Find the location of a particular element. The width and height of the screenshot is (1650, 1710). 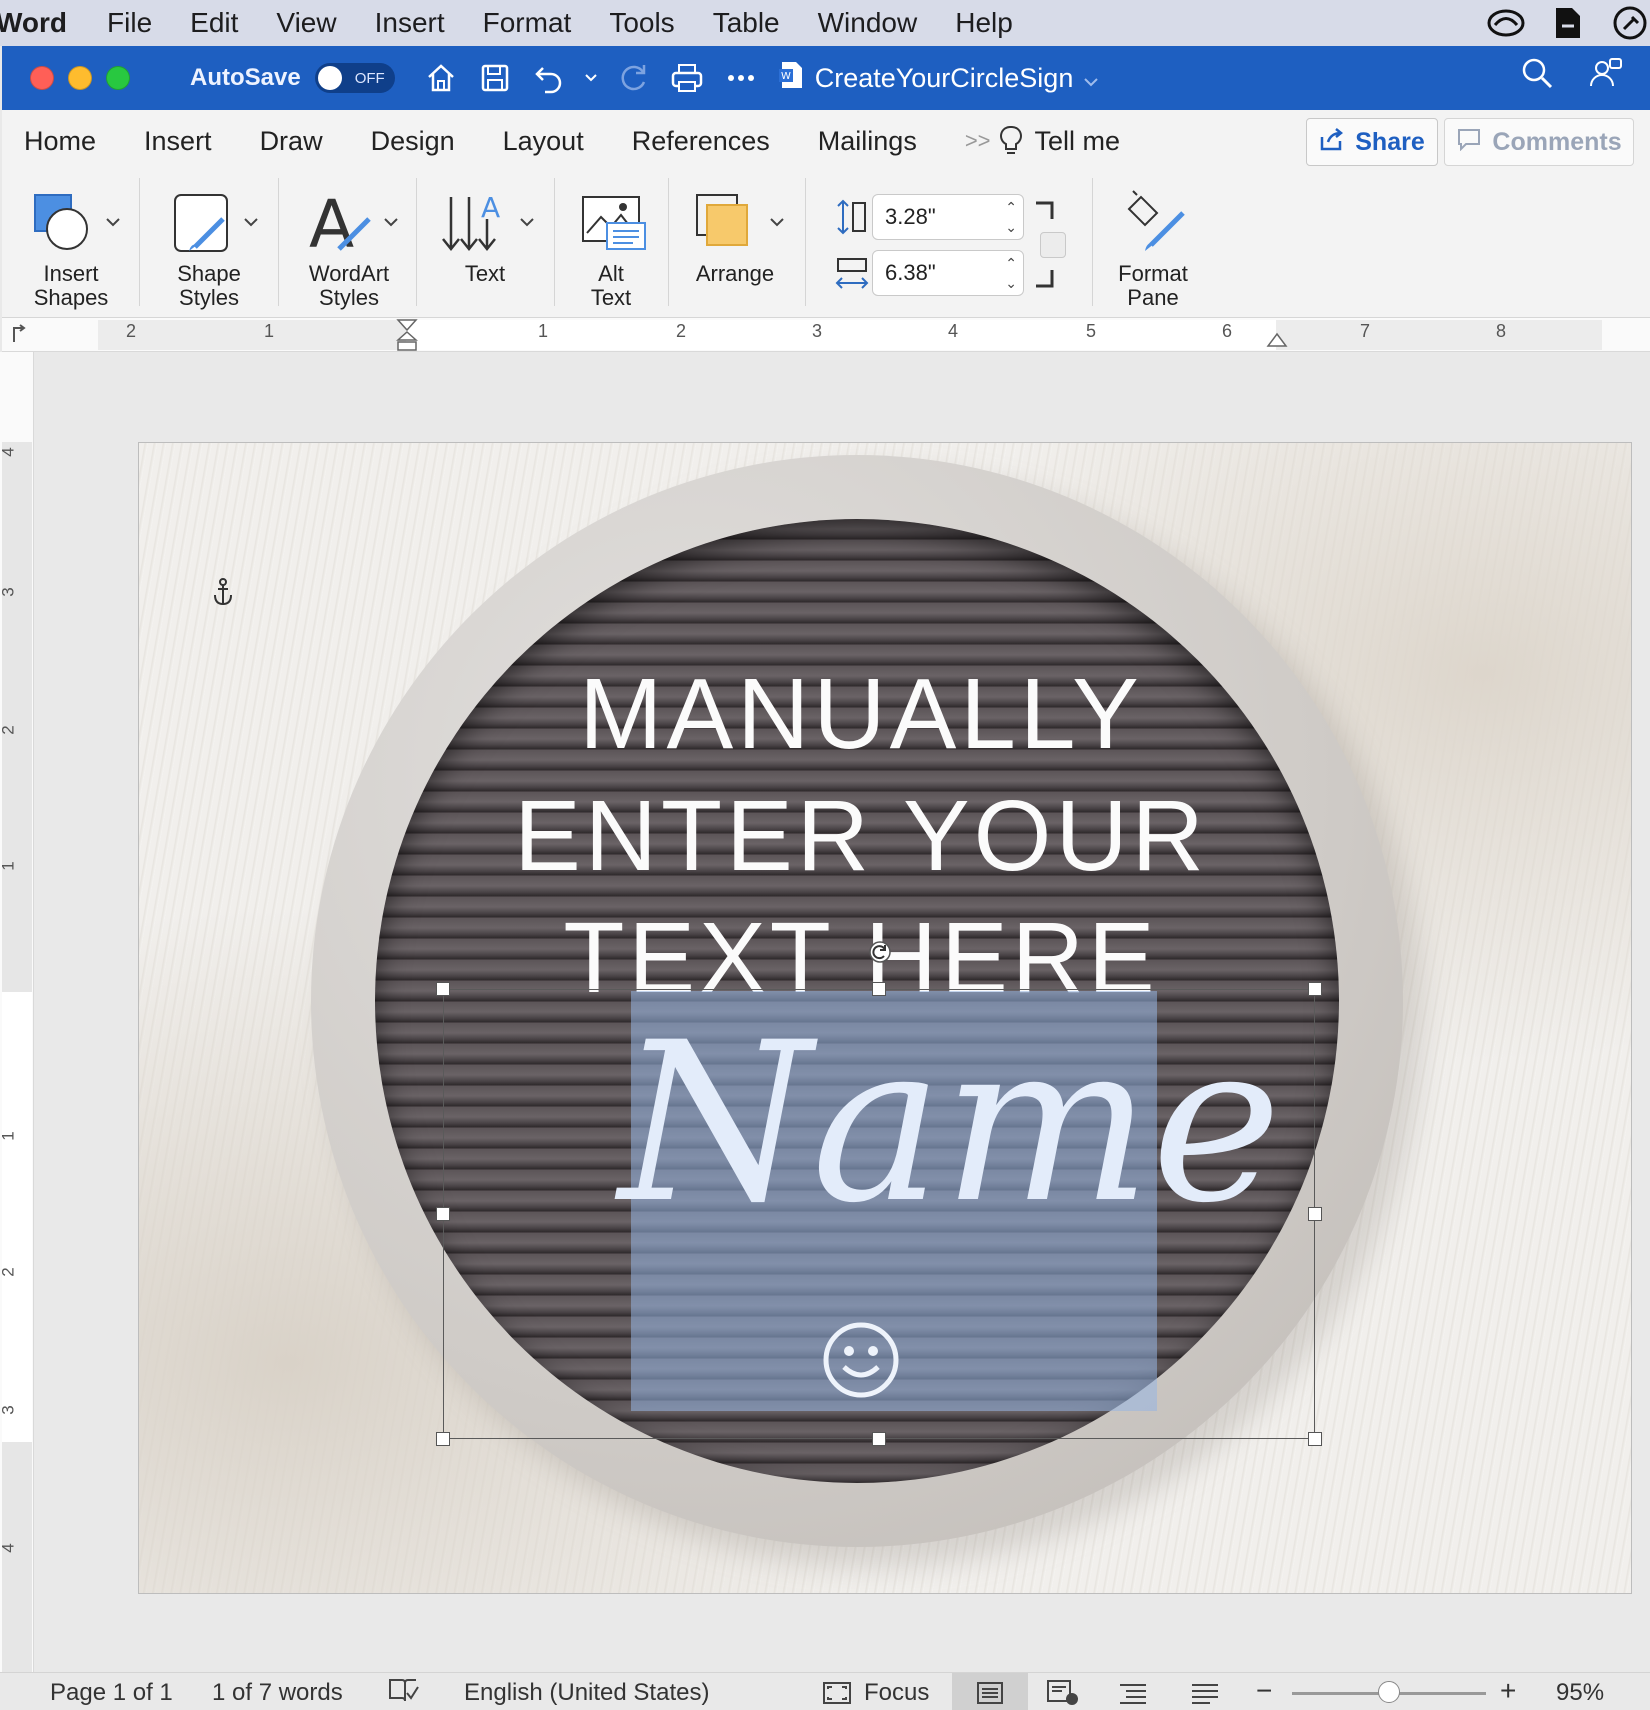

focus-mode-icon is located at coordinates (837, 1695).